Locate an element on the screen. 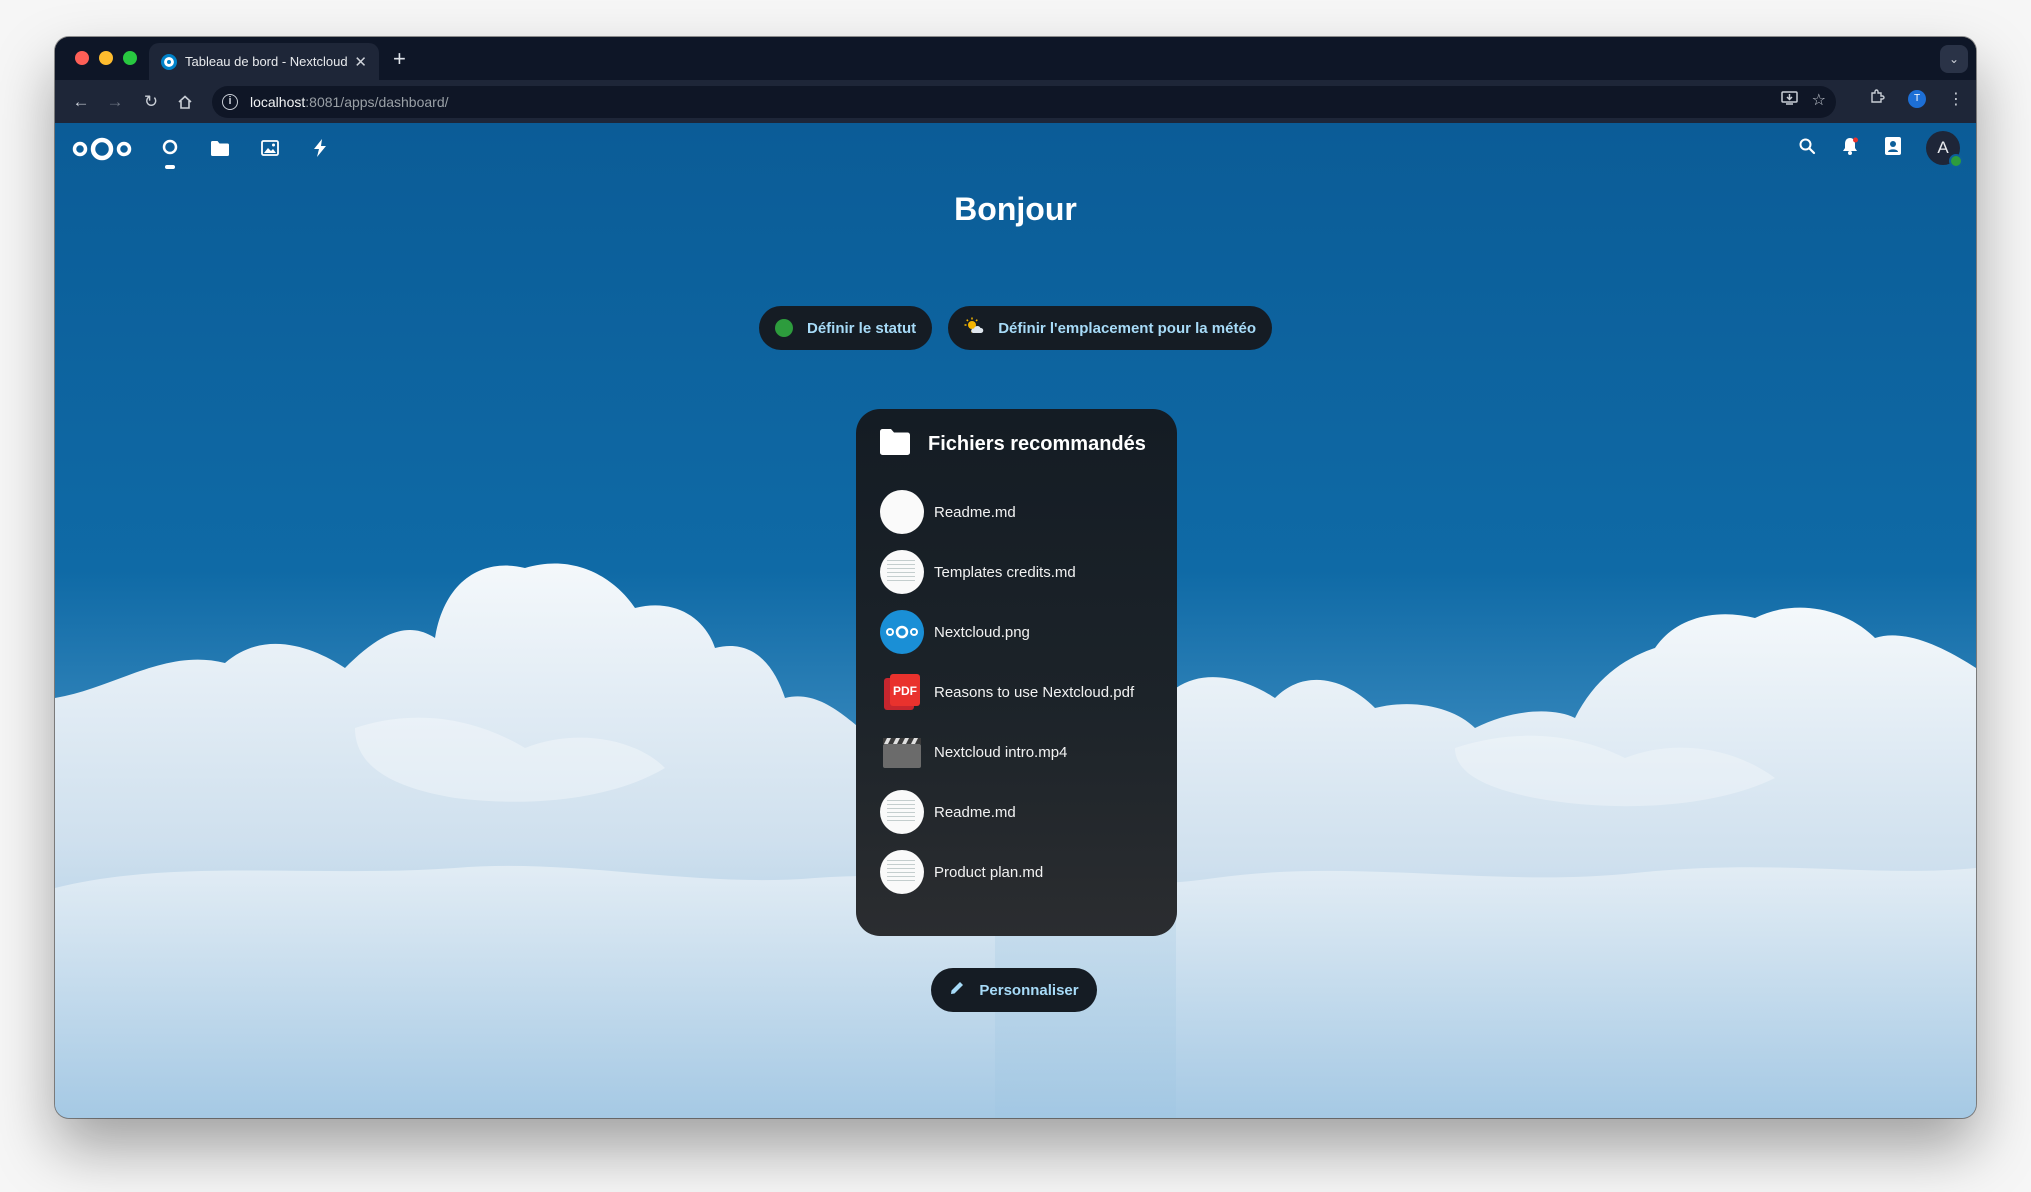 The image size is (2031, 1192). window-controls is located at coordinates (106, 58).